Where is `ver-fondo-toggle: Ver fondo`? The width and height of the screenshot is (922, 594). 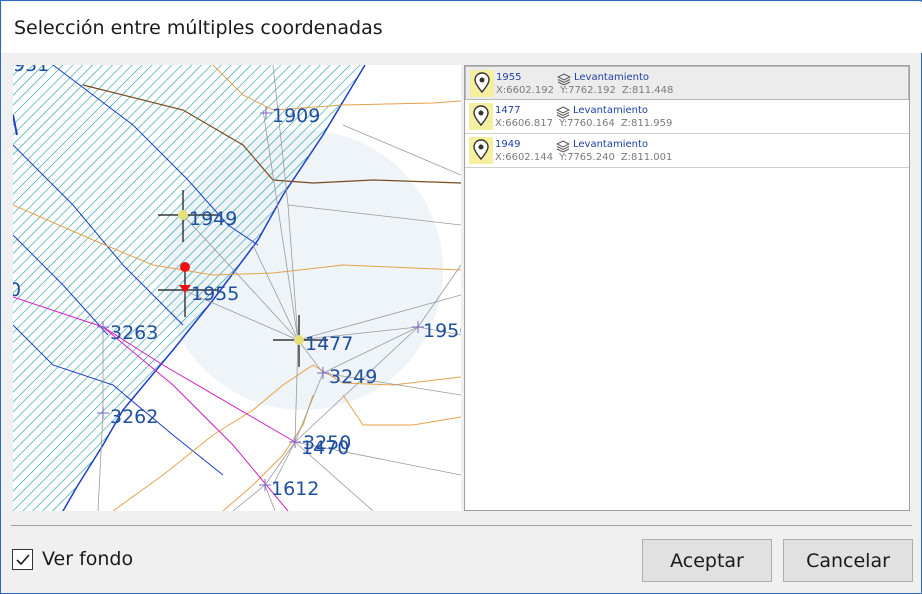 ver-fondo-toggle: Ver fondo is located at coordinates (72, 559).